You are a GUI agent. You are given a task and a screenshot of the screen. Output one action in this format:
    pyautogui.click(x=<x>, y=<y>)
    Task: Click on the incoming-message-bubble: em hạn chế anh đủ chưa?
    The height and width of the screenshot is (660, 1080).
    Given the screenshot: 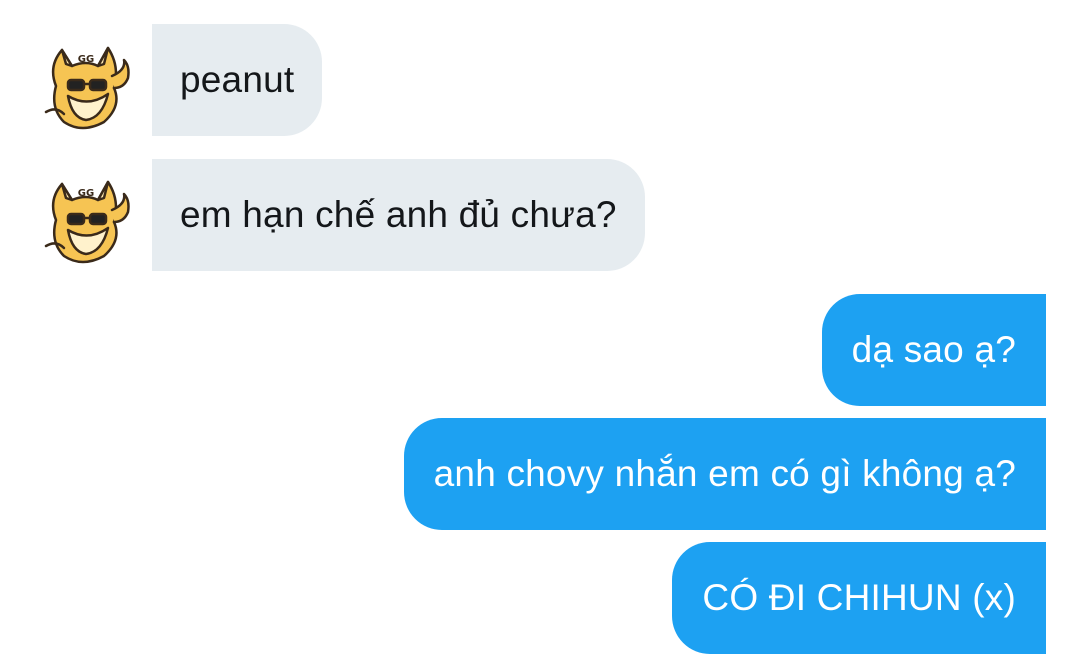 What is the action you would take?
    pyautogui.click(x=398, y=215)
    